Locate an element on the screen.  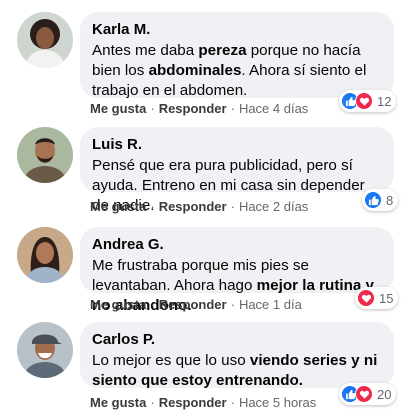
timestamp: Hace 4 días is located at coordinates (273, 108).